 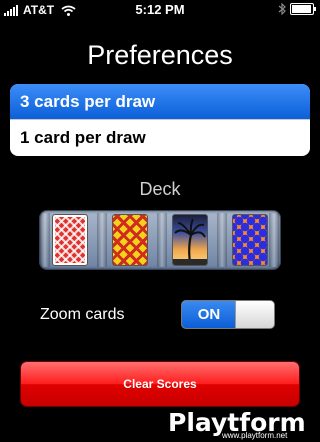 I want to click on page-title: Preferences, so click(x=160, y=55).